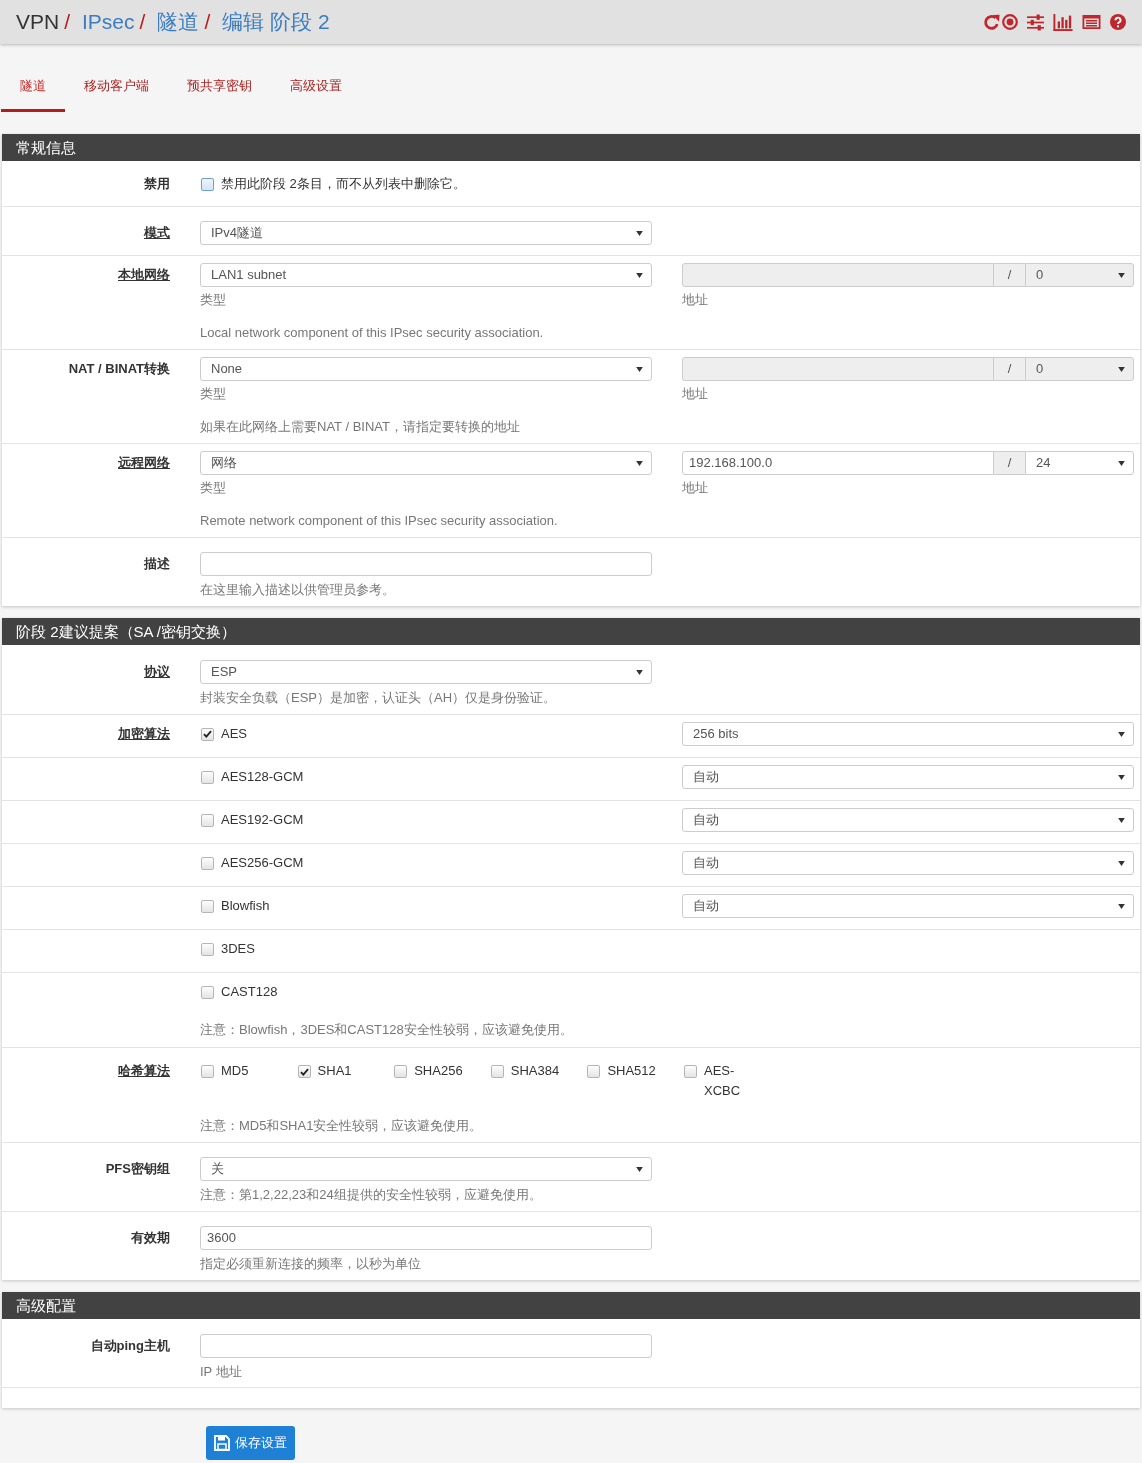 The width and height of the screenshot is (1142, 1463). I want to click on list-icon, so click(1091, 22).